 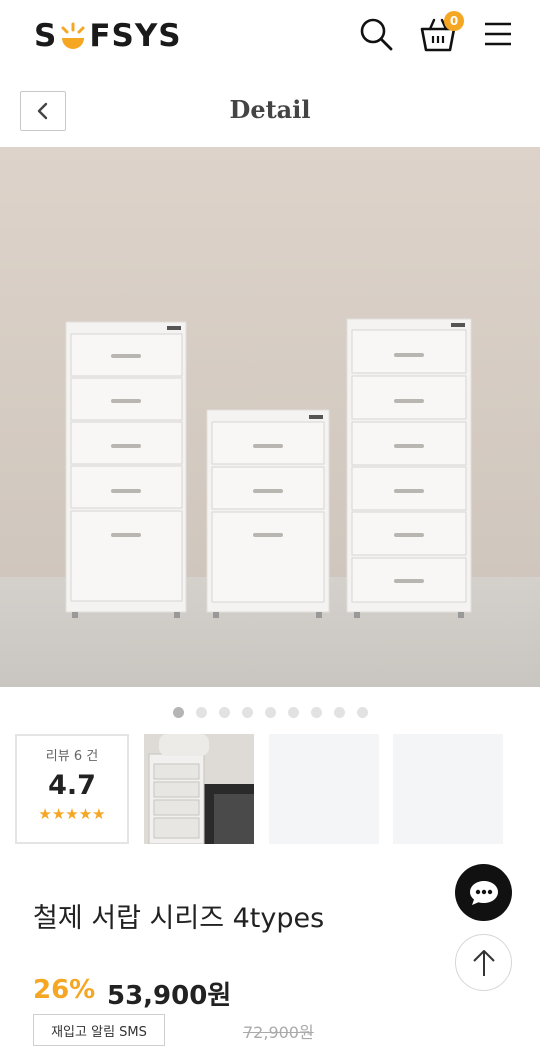 I want to click on detail-subheader: Detail, so click(x=270, y=111).